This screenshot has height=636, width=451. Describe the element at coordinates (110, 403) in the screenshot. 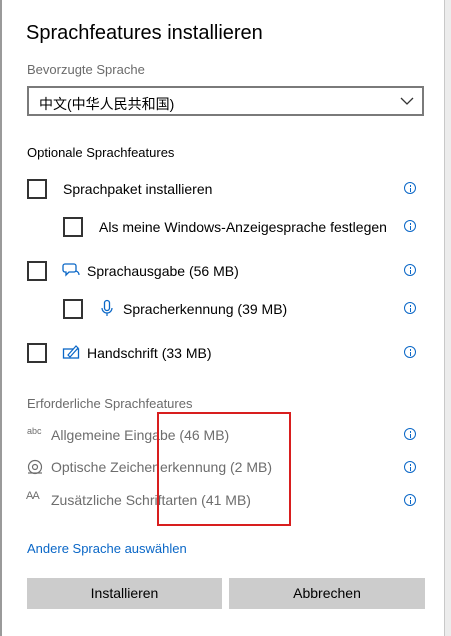

I see `required-features-heading: Erforderliche Sprachfeatures` at that location.